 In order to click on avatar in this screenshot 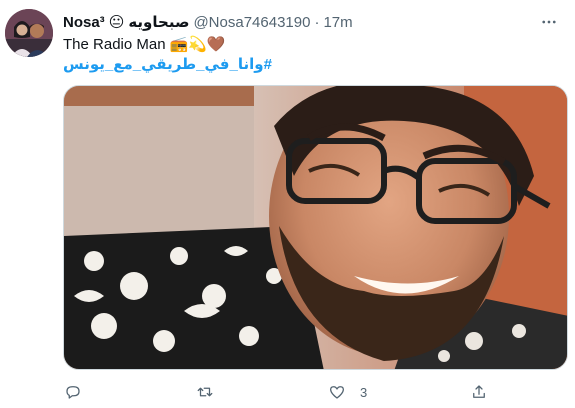, I will do `click(29, 33)`.